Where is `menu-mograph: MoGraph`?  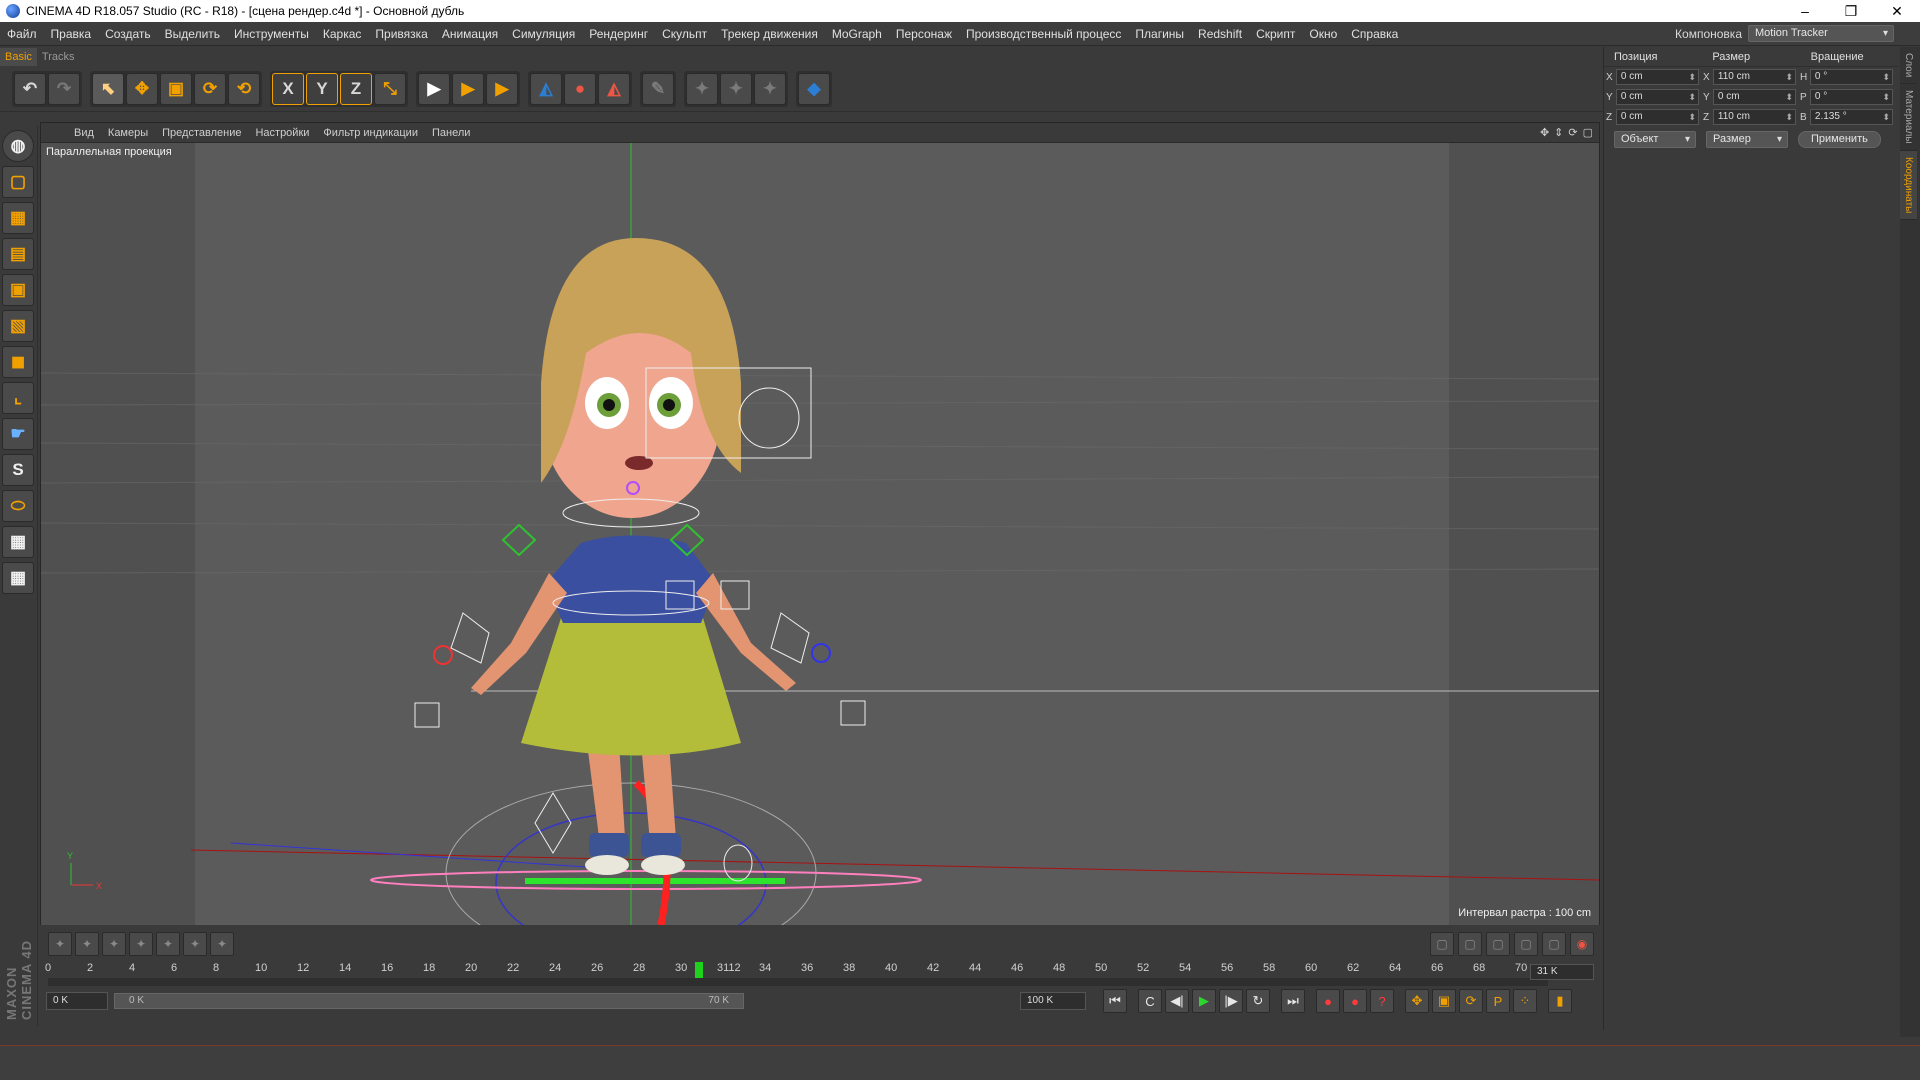
menu-mograph: MoGraph is located at coordinates (857, 34).